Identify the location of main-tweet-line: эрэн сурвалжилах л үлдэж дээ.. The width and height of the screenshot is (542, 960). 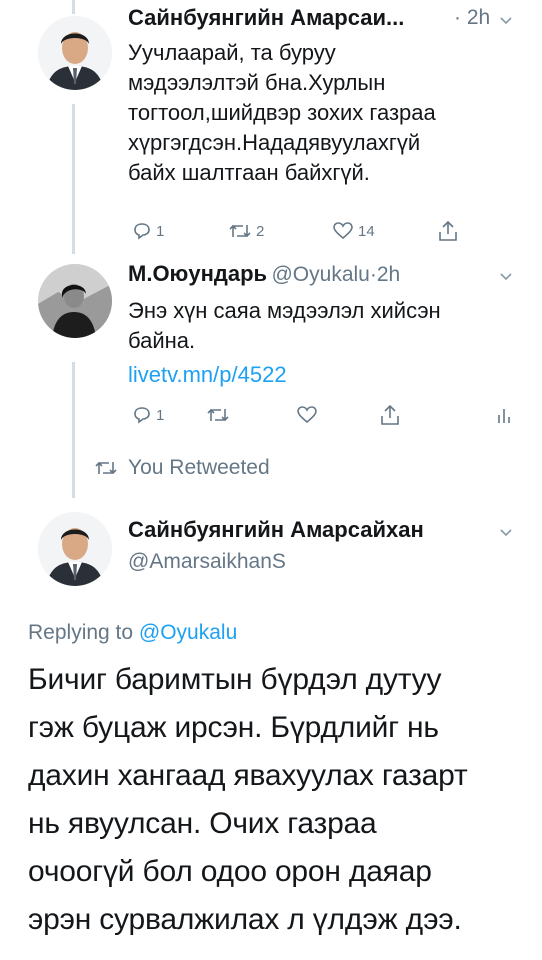
(245, 919).